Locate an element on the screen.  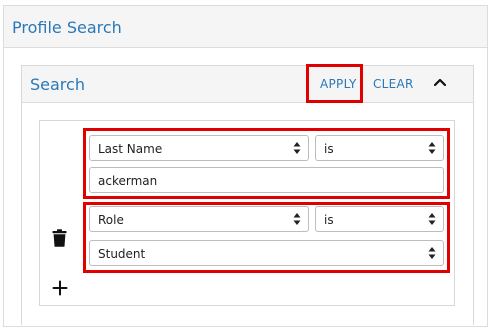
plus-icon is located at coordinates (60, 288).